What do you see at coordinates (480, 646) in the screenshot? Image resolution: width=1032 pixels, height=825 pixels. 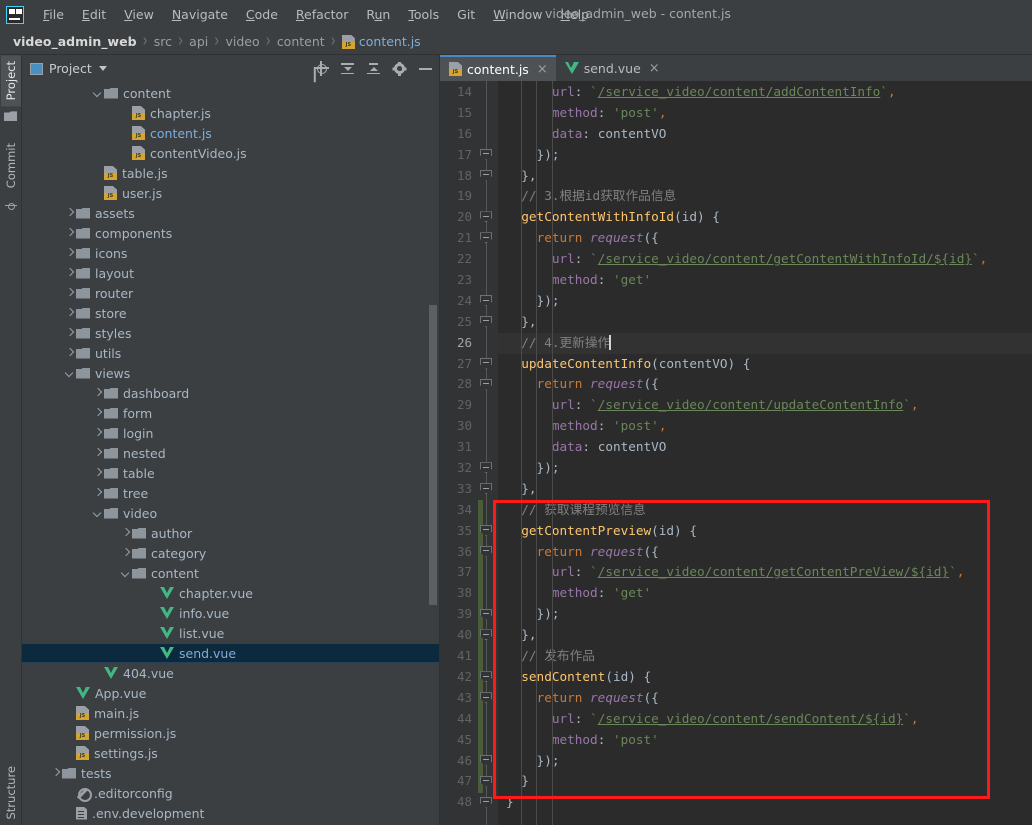 I see `vcs-change-marker` at bounding box center [480, 646].